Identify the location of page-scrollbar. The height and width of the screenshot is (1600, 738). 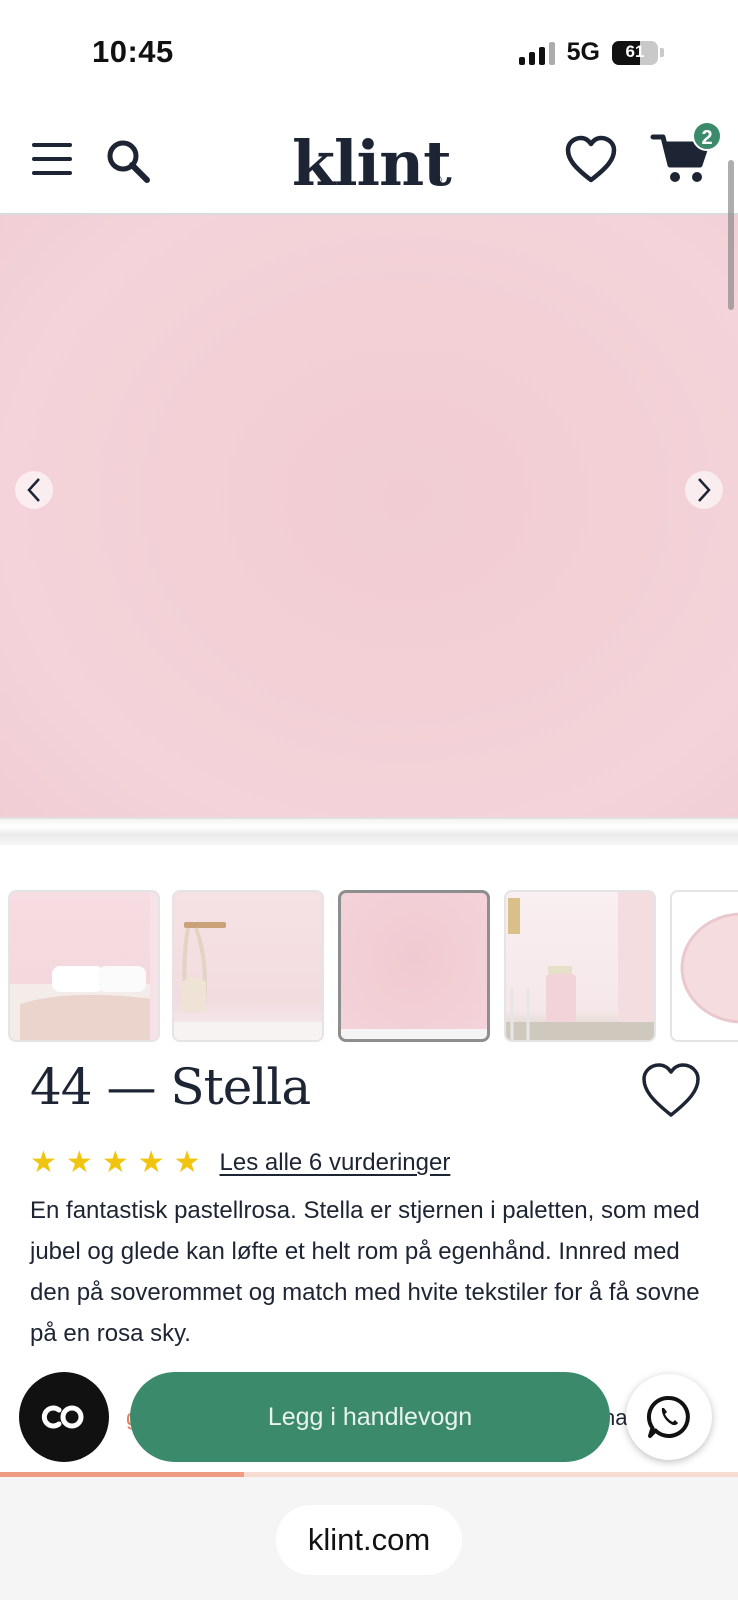
(731, 235).